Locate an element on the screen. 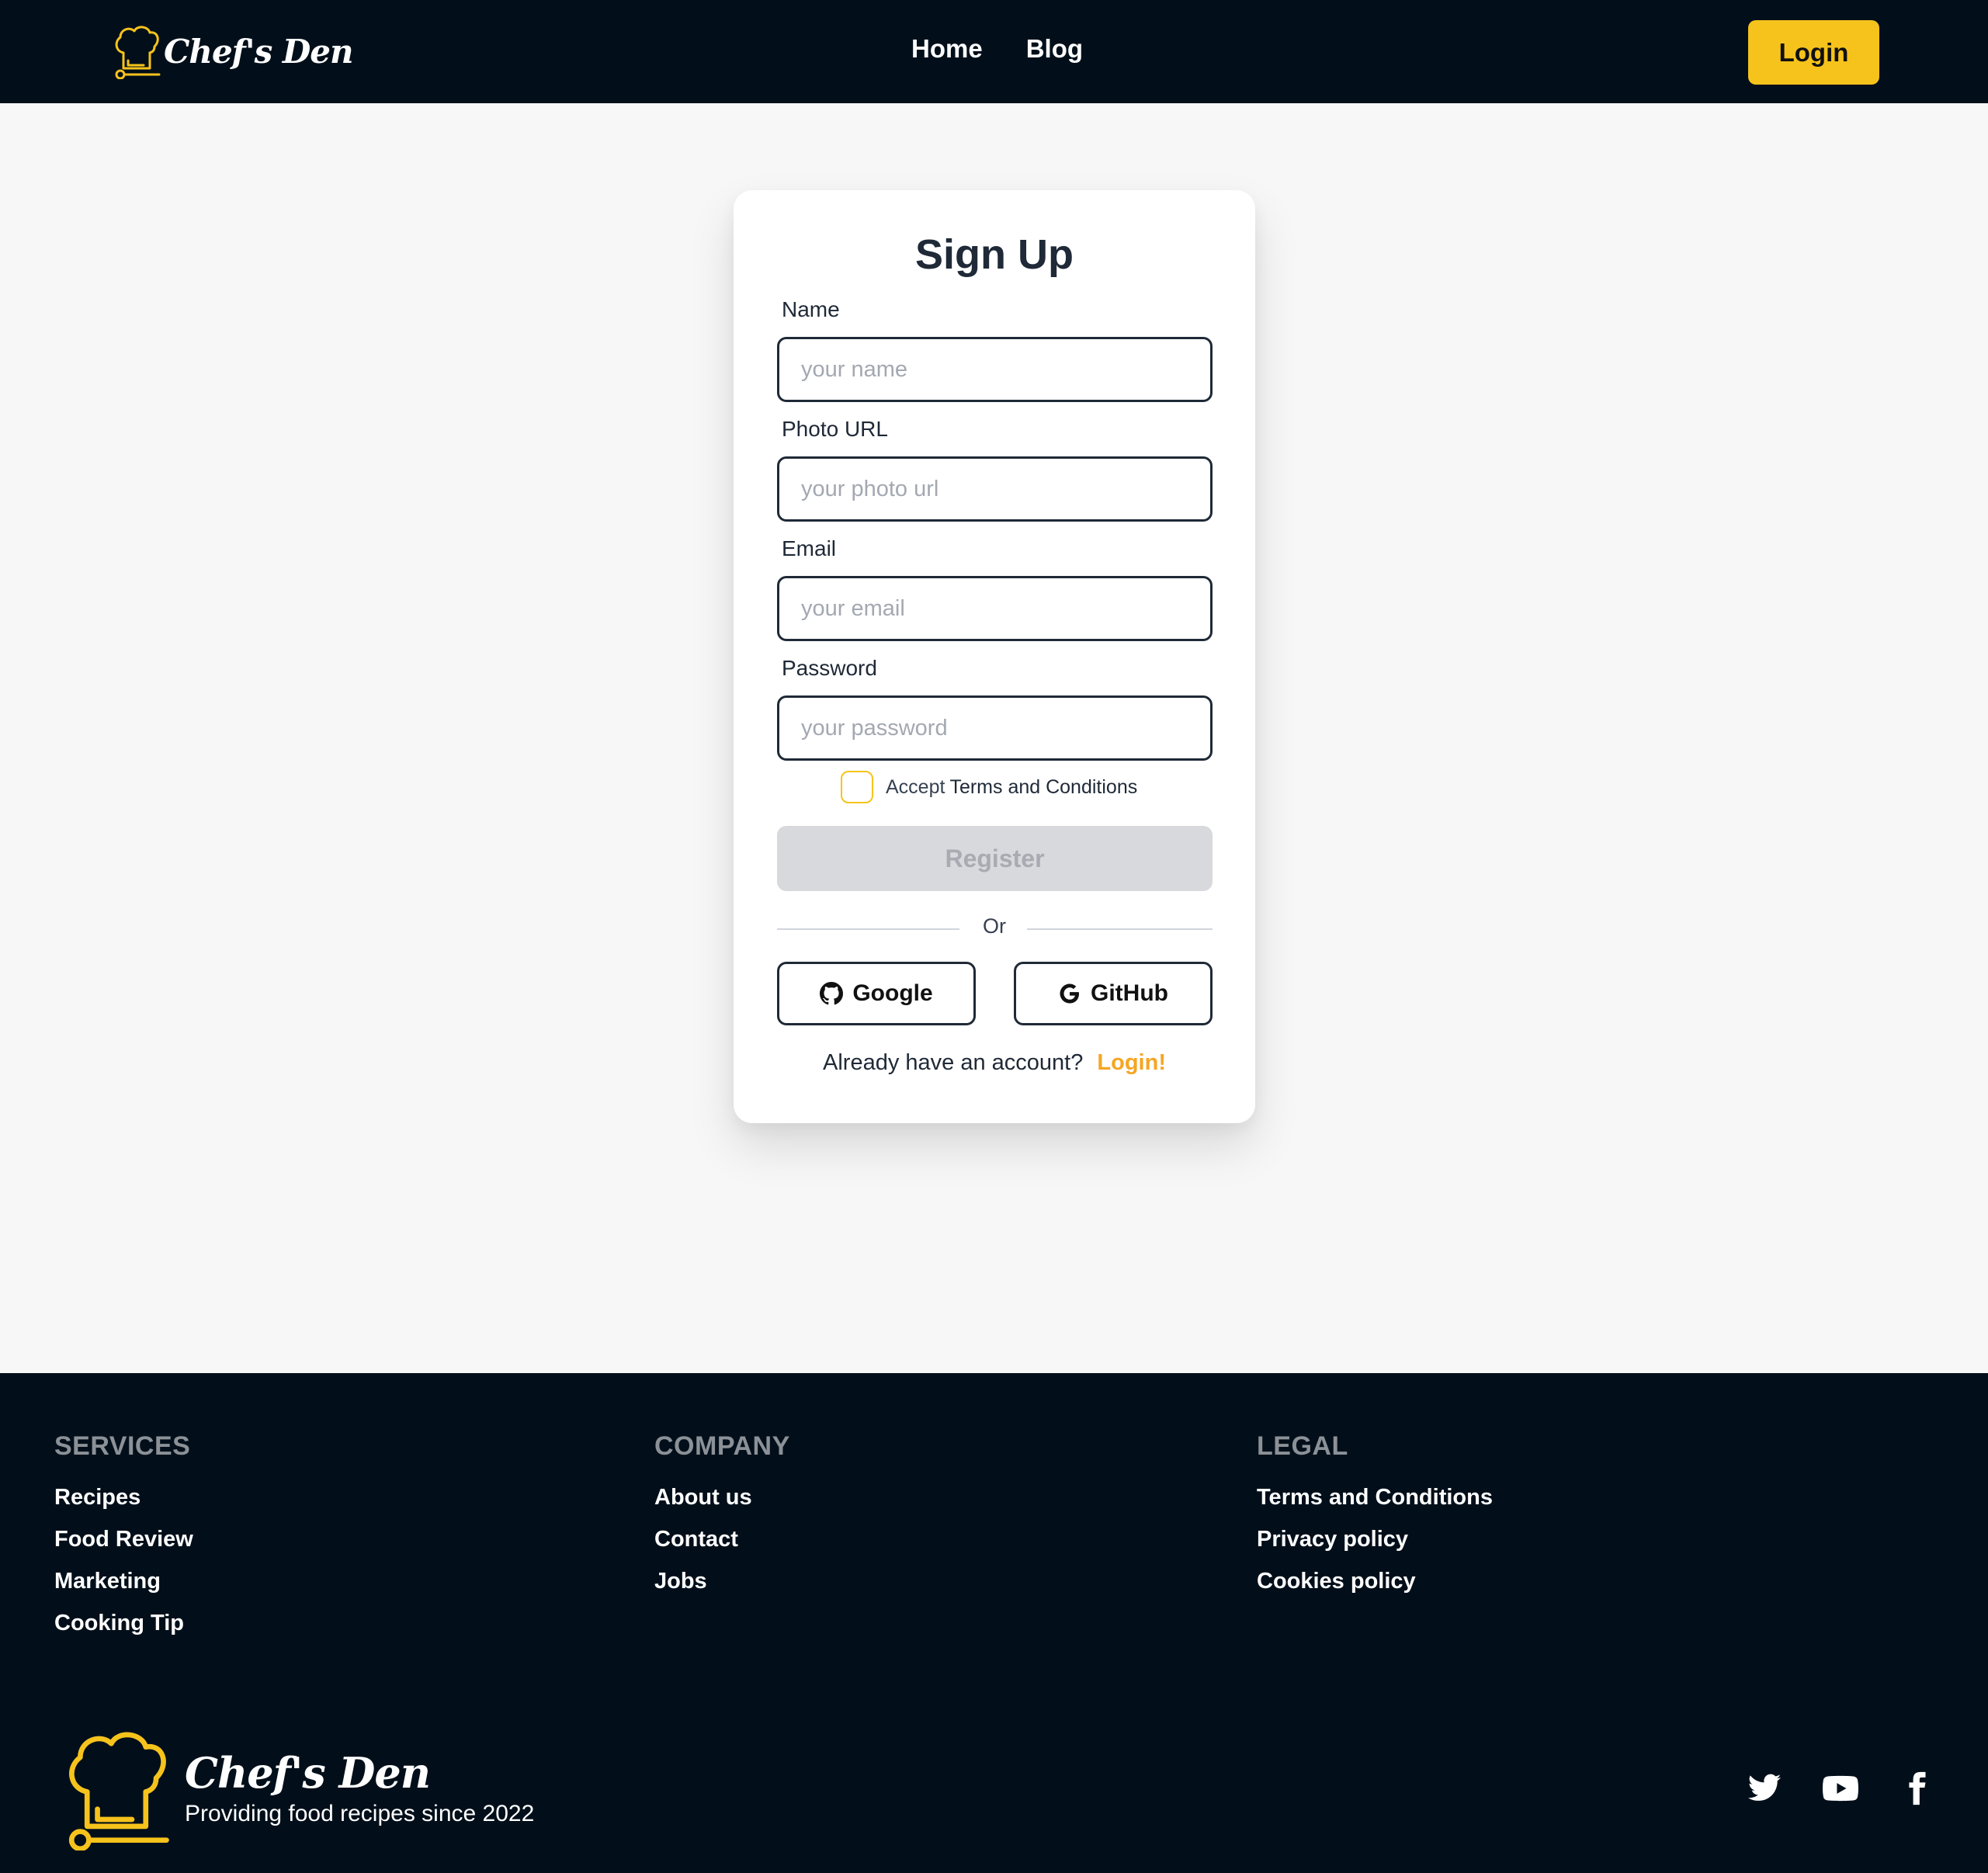  account-row: Already have an account? Login! is located at coordinates (994, 1063).